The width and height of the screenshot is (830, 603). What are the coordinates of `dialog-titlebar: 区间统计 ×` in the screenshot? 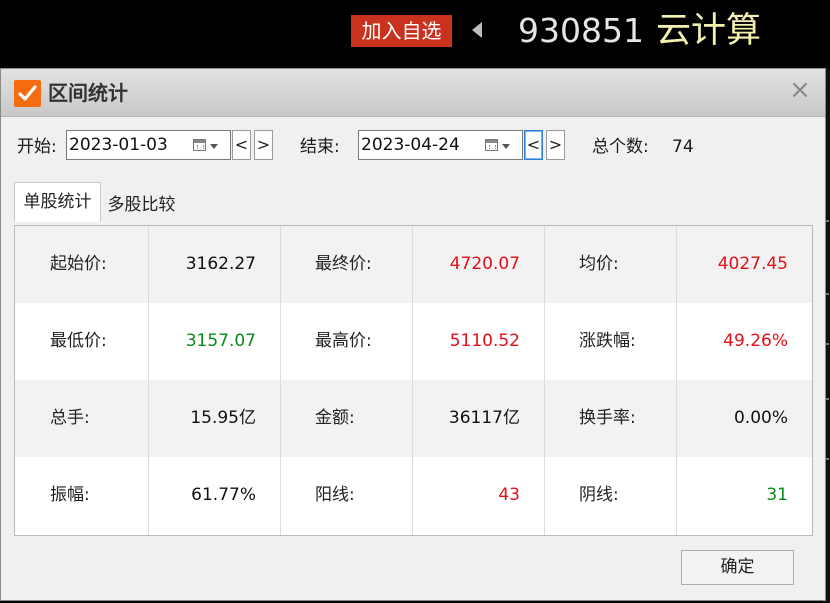 It's located at (413, 93).